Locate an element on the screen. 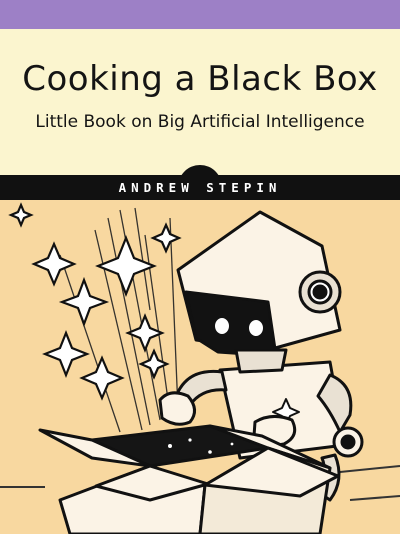 This screenshot has height=534, width=400. book-title: Cooking a Black Box is located at coordinates (200, 79).